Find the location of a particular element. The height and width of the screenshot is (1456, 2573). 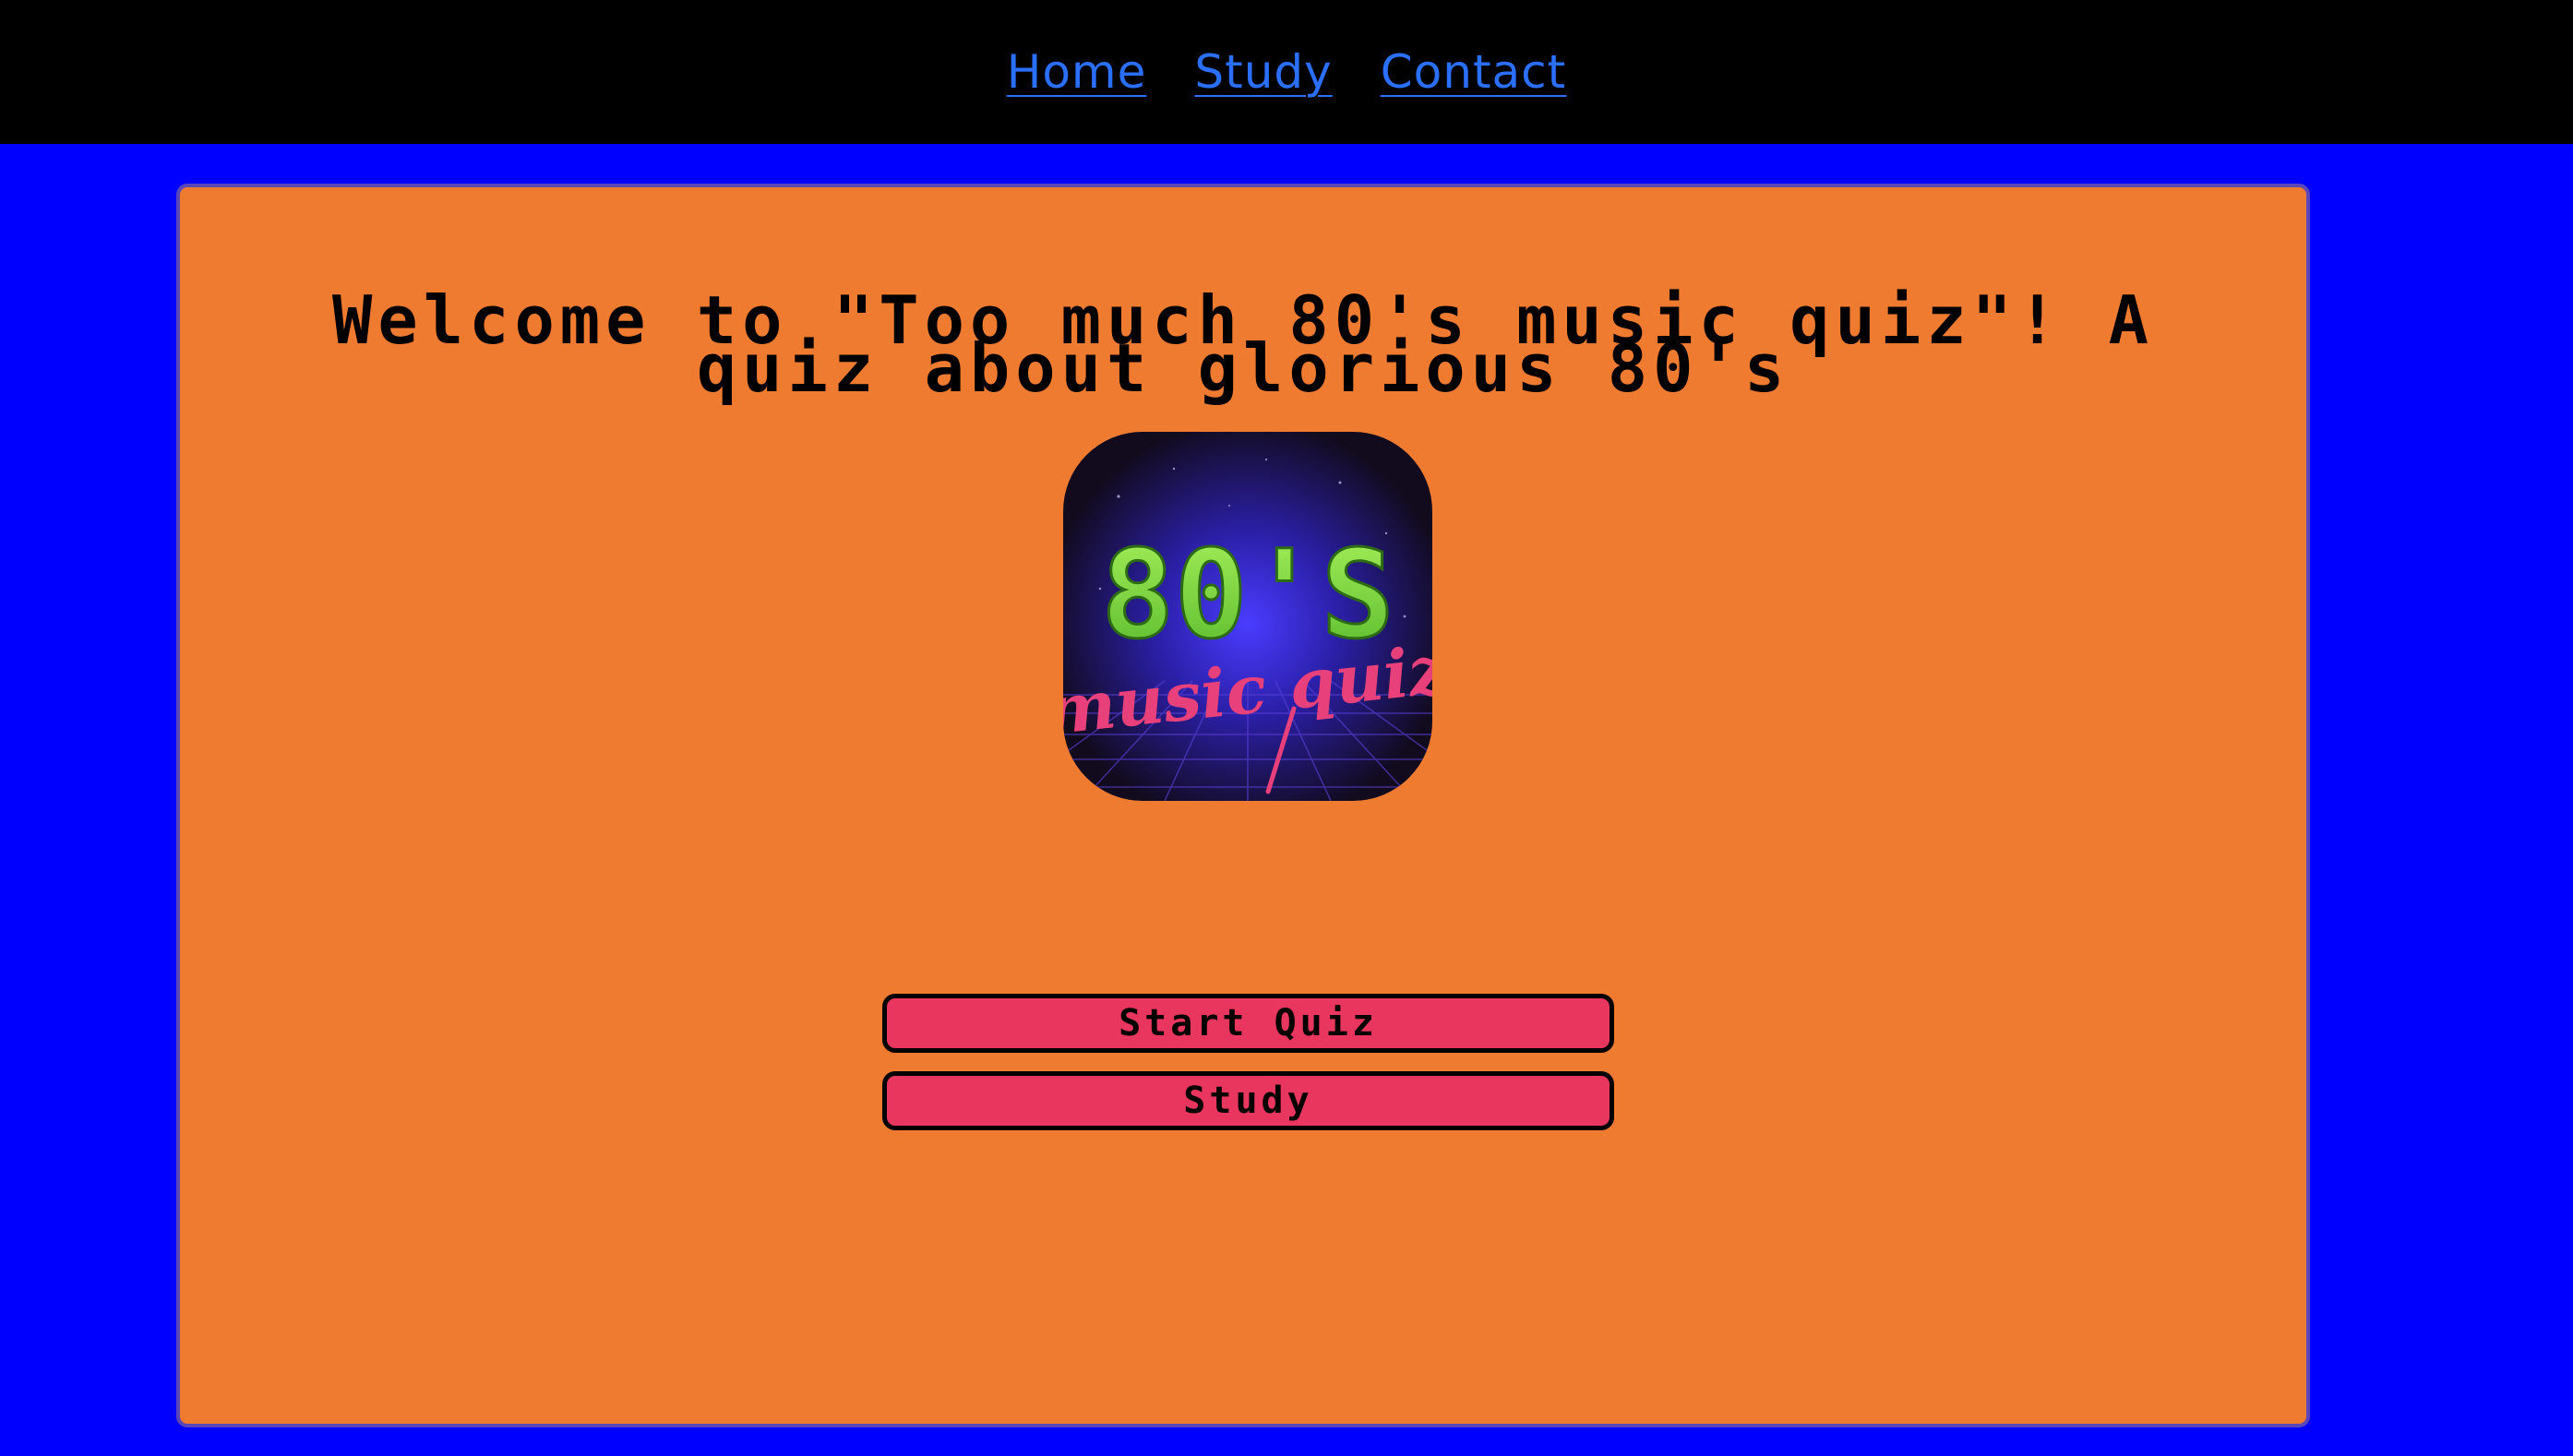

quiz-logo-image: 80'S music quiz is located at coordinates (1247, 616).